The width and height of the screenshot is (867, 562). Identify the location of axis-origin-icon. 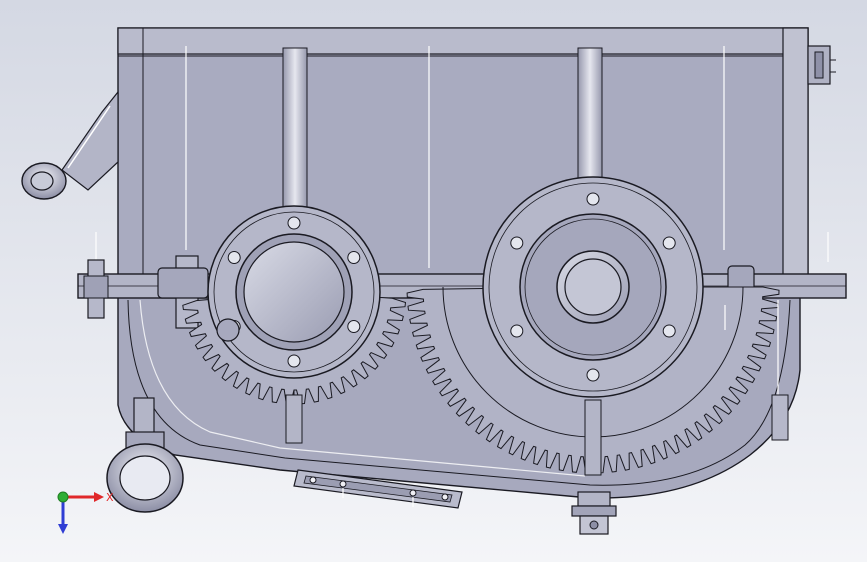
(63, 497).